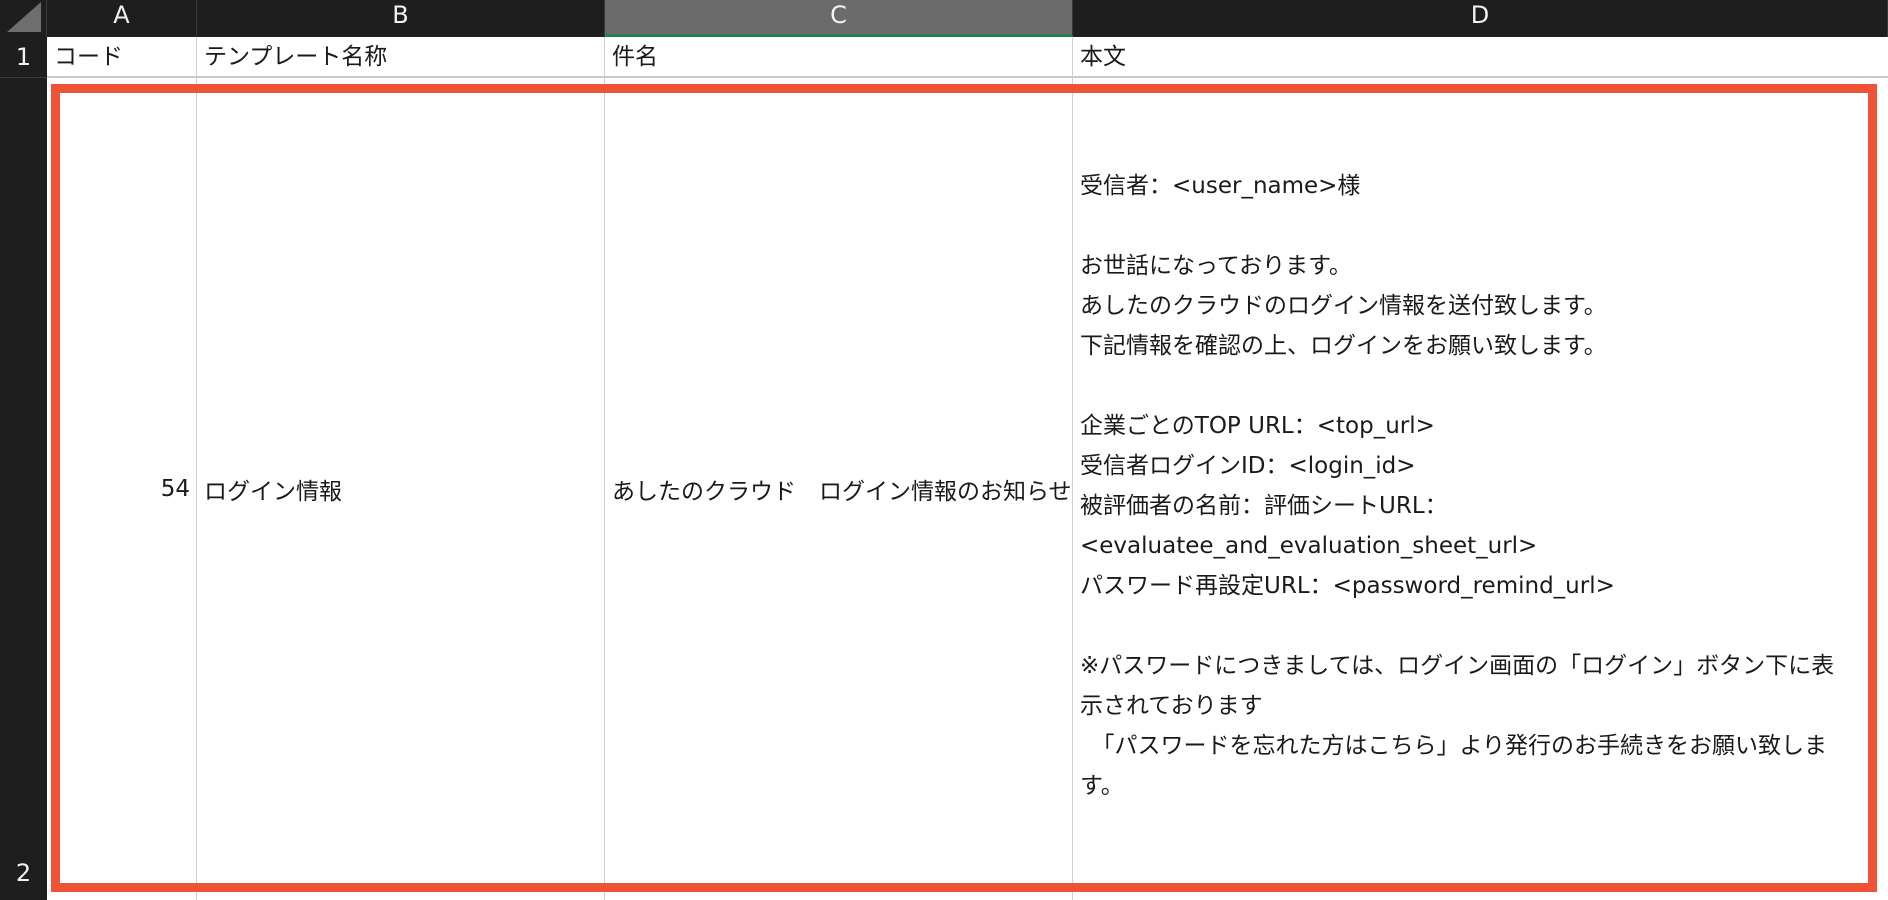  I want to click on cell-d1-body-header: 本文, so click(1480, 57).